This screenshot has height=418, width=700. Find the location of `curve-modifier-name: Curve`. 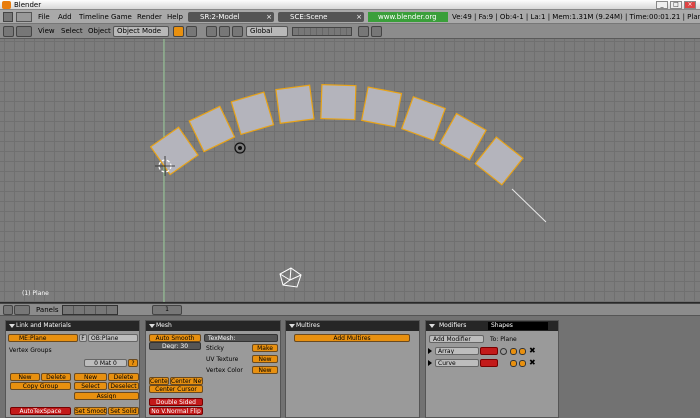

curve-modifier-name: Curve is located at coordinates (457, 363).